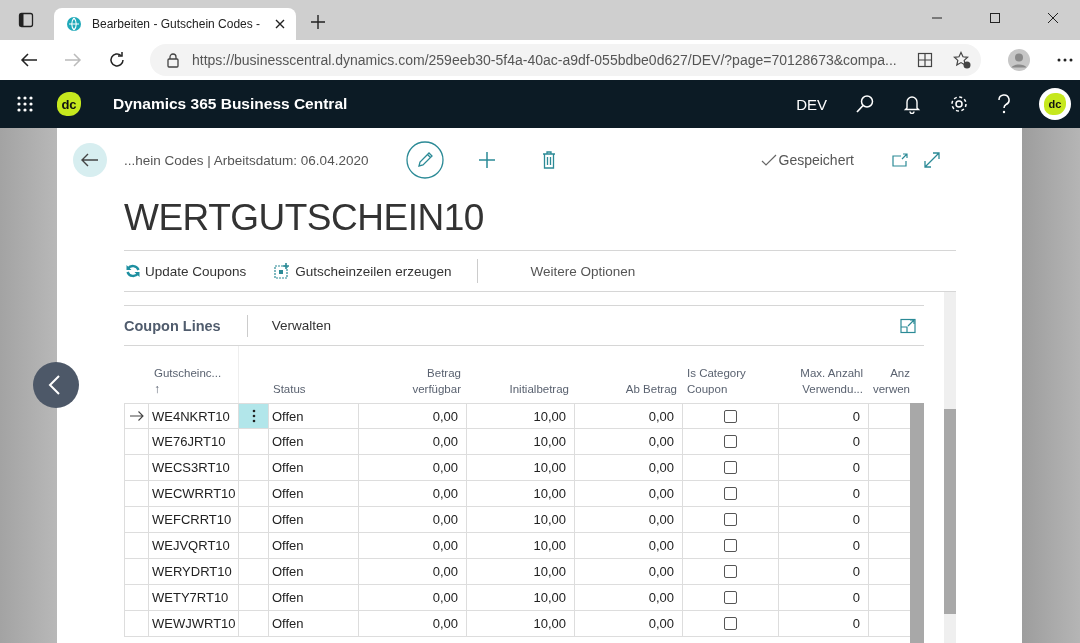  Describe the element at coordinates (889, 381) in the screenshot. I see `column-header: Anz verwen` at that location.